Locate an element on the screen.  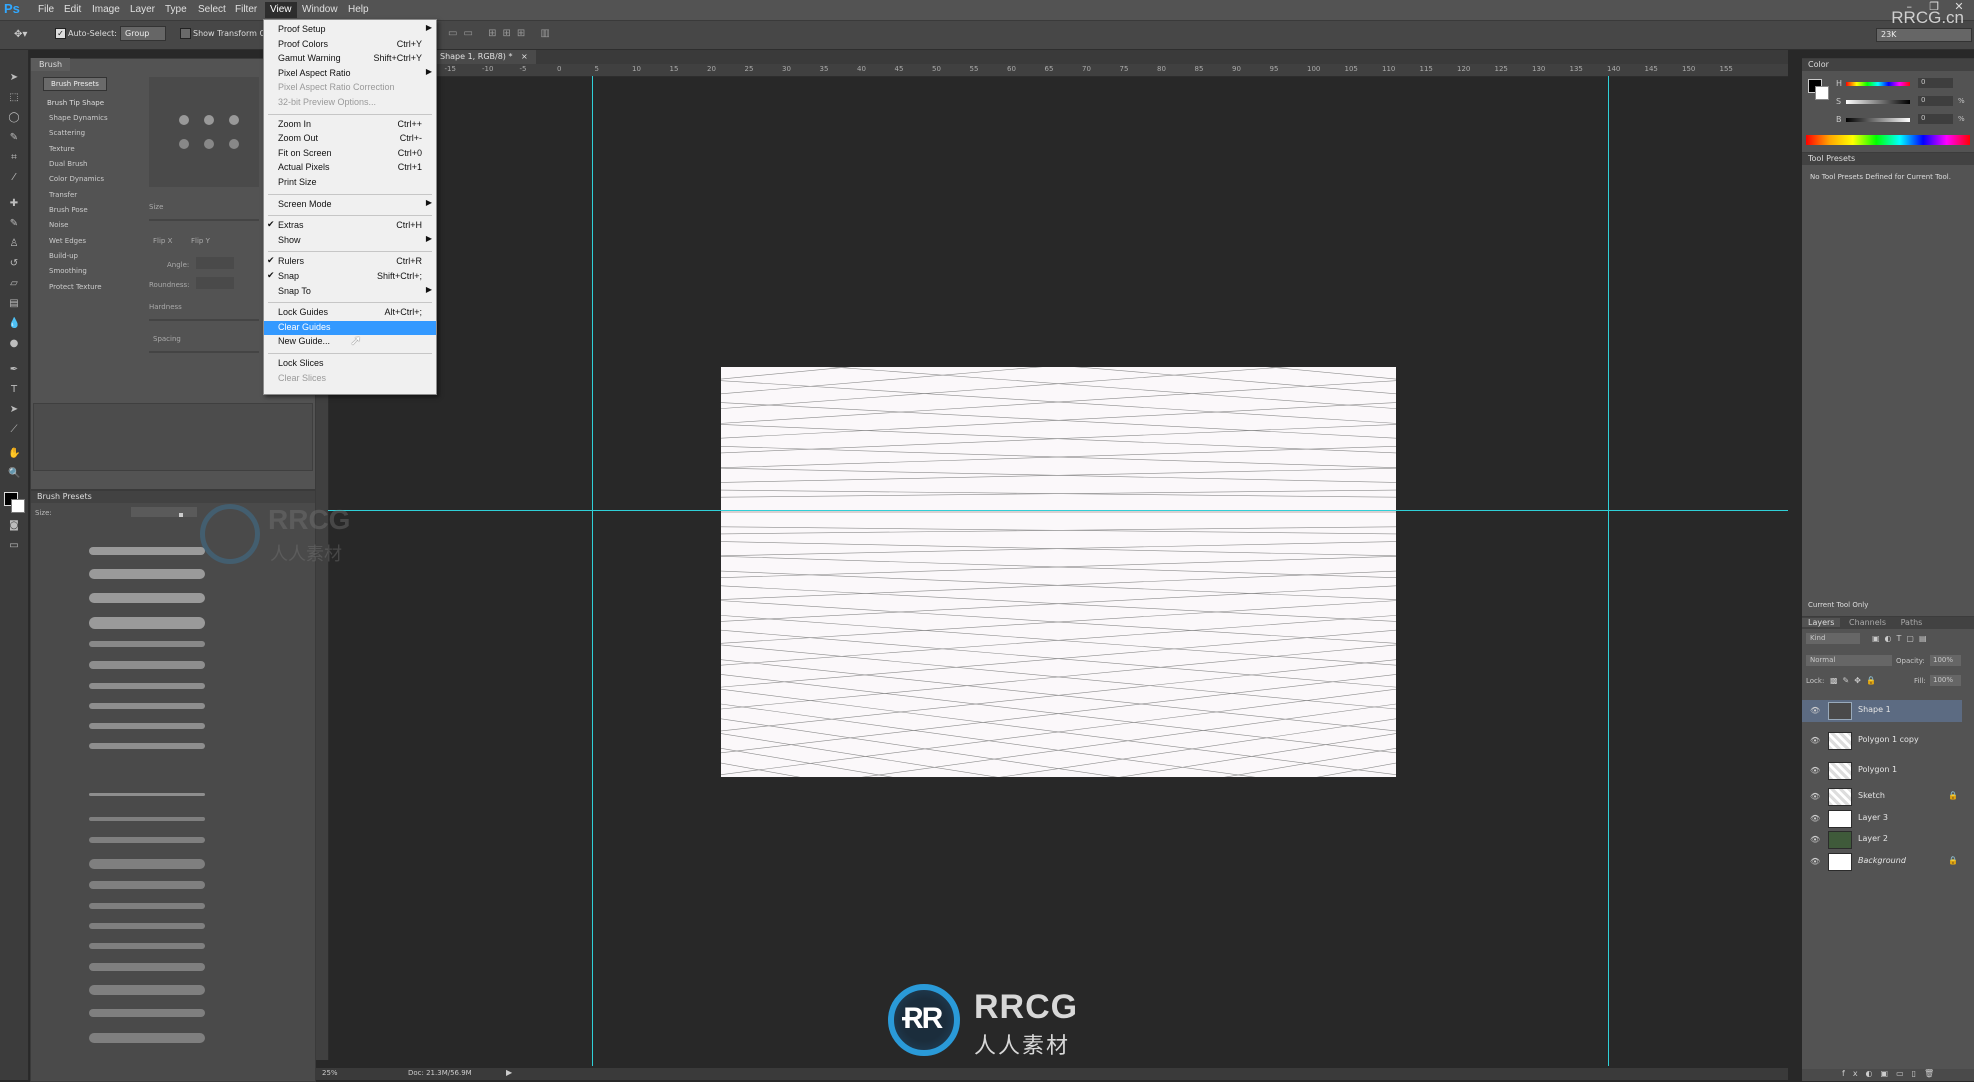
quick-select-tool-icon: ✎ is located at coordinates (14, 138).